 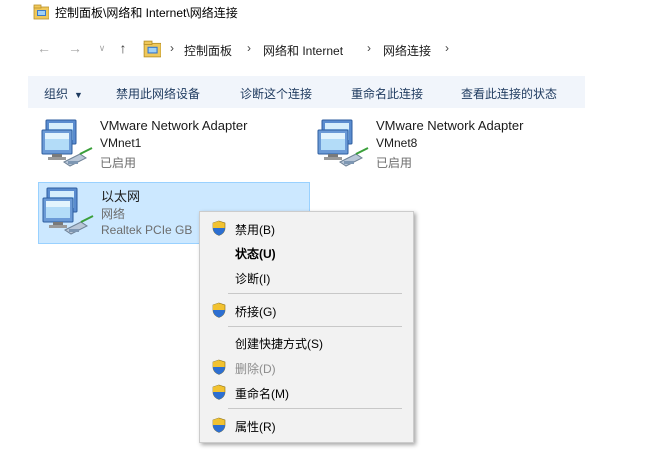 What do you see at coordinates (121, 196) in the screenshot?
I see `adapter-name: 以太网` at bounding box center [121, 196].